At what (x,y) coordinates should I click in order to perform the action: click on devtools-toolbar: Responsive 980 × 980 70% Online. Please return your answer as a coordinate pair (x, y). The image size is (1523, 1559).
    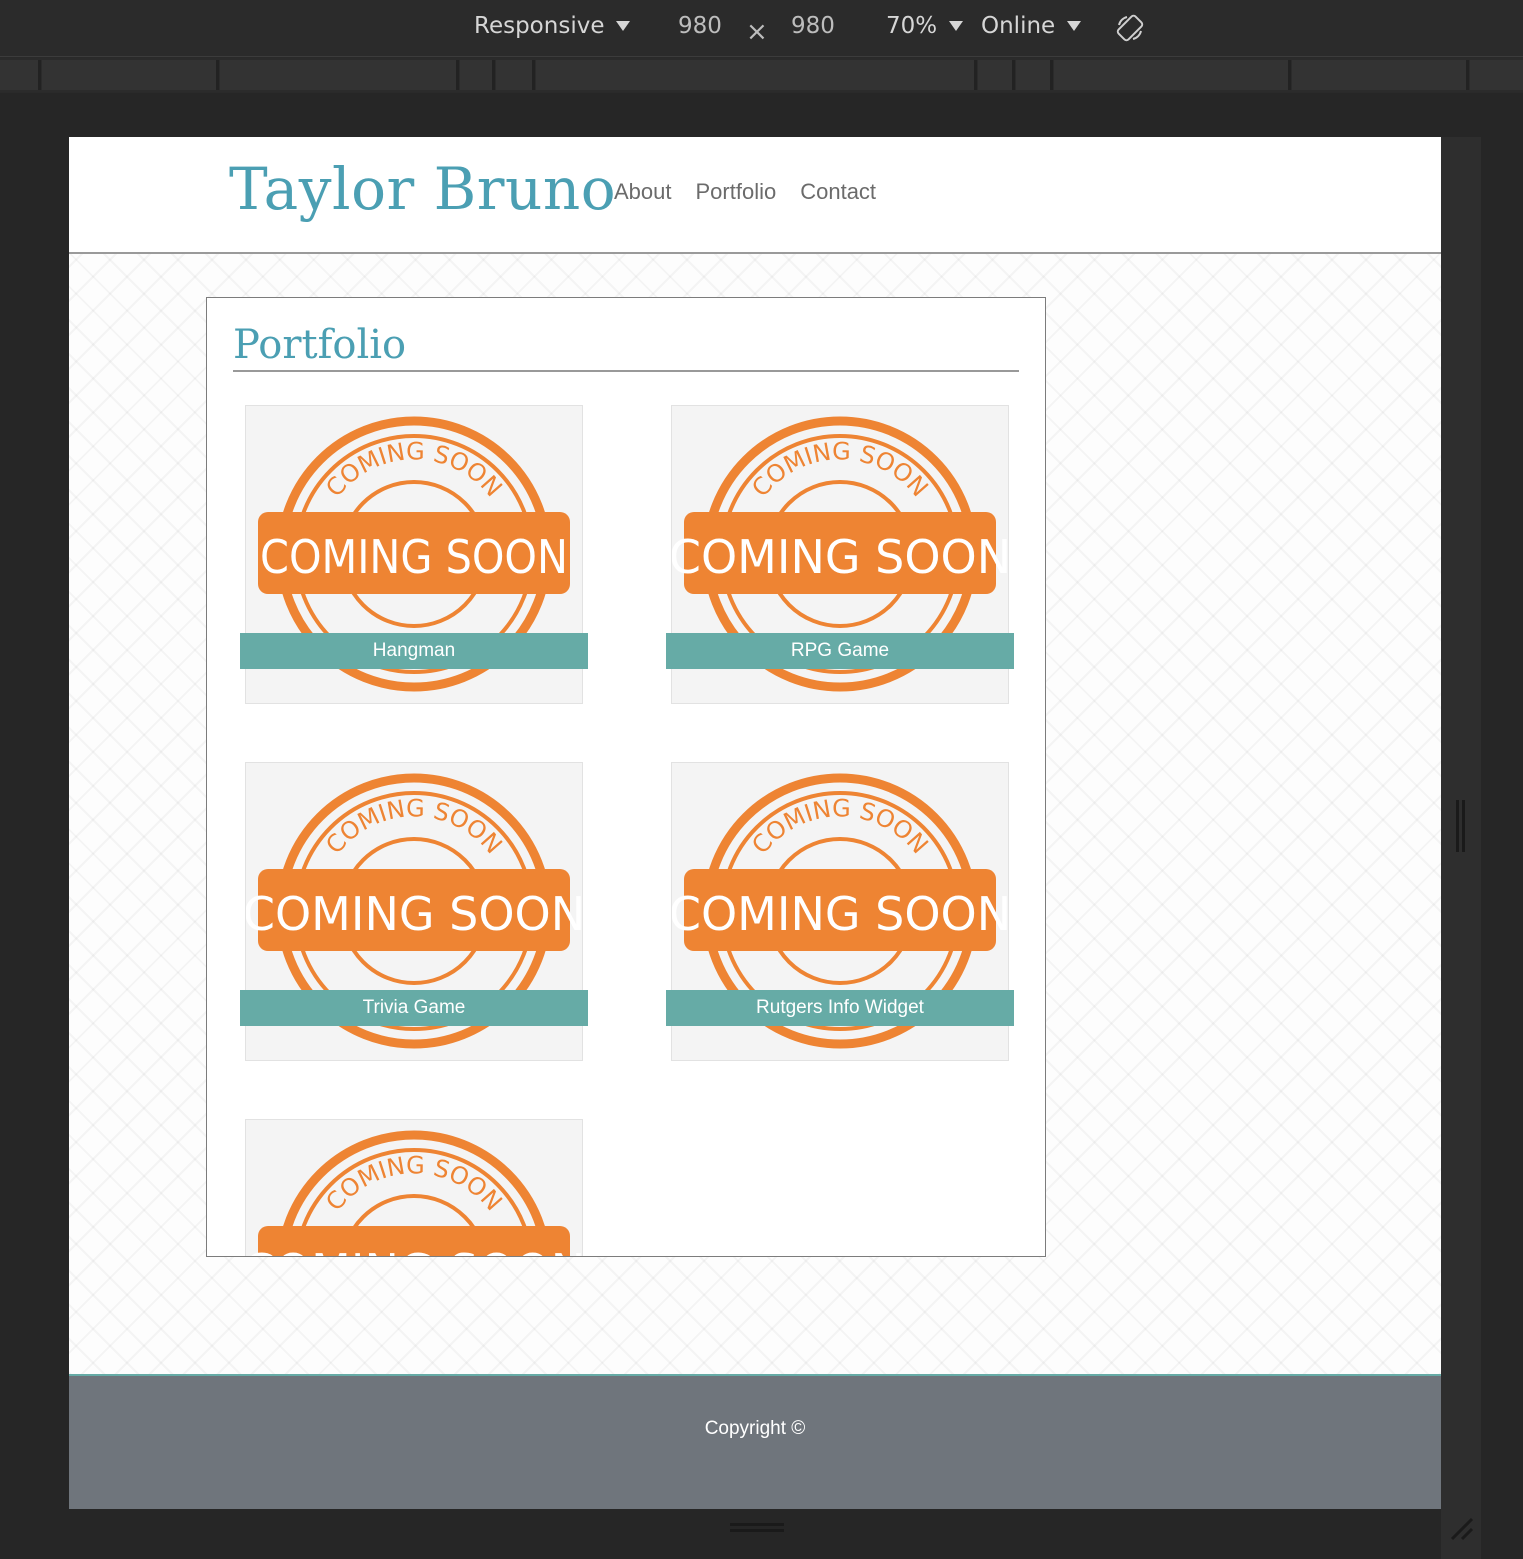
    Looking at the image, I should click on (761, 28).